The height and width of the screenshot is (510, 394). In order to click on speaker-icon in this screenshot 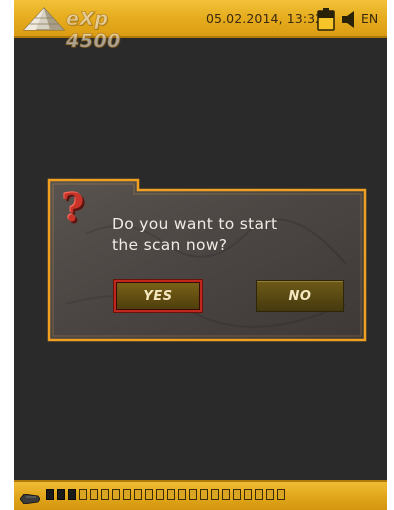, I will do `click(349, 19)`.